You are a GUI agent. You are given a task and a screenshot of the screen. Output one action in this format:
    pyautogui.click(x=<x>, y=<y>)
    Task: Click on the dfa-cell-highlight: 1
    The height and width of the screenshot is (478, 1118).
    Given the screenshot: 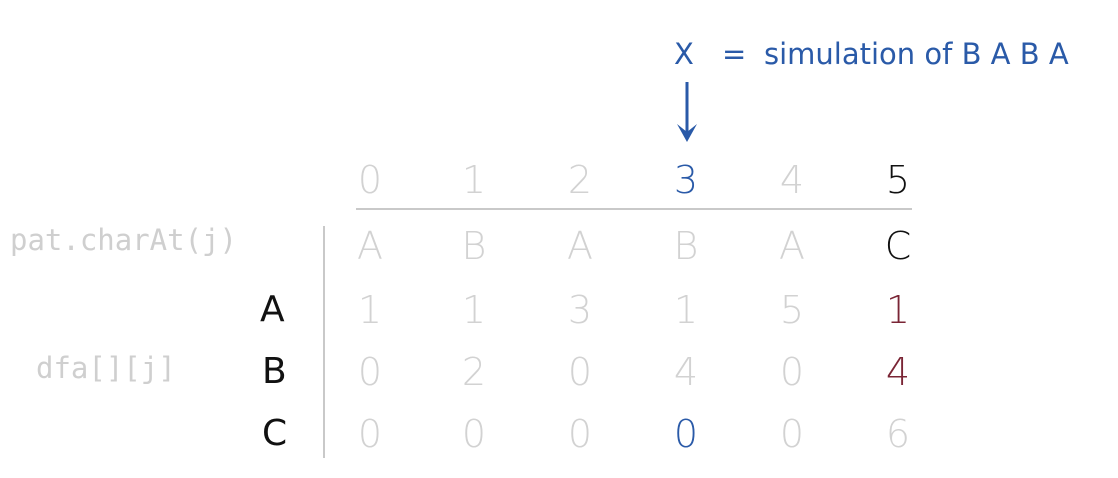 What is the action you would take?
    pyautogui.click(x=898, y=310)
    